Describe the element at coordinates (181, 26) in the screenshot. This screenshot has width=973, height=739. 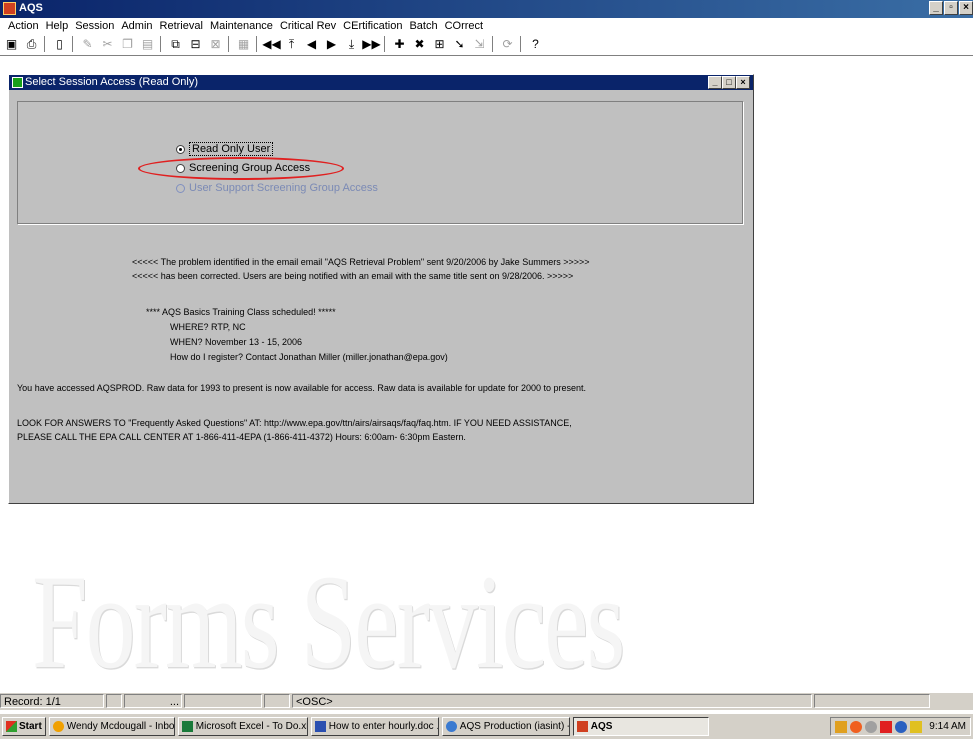
I see `menu-retrieval: Retrieval` at that location.